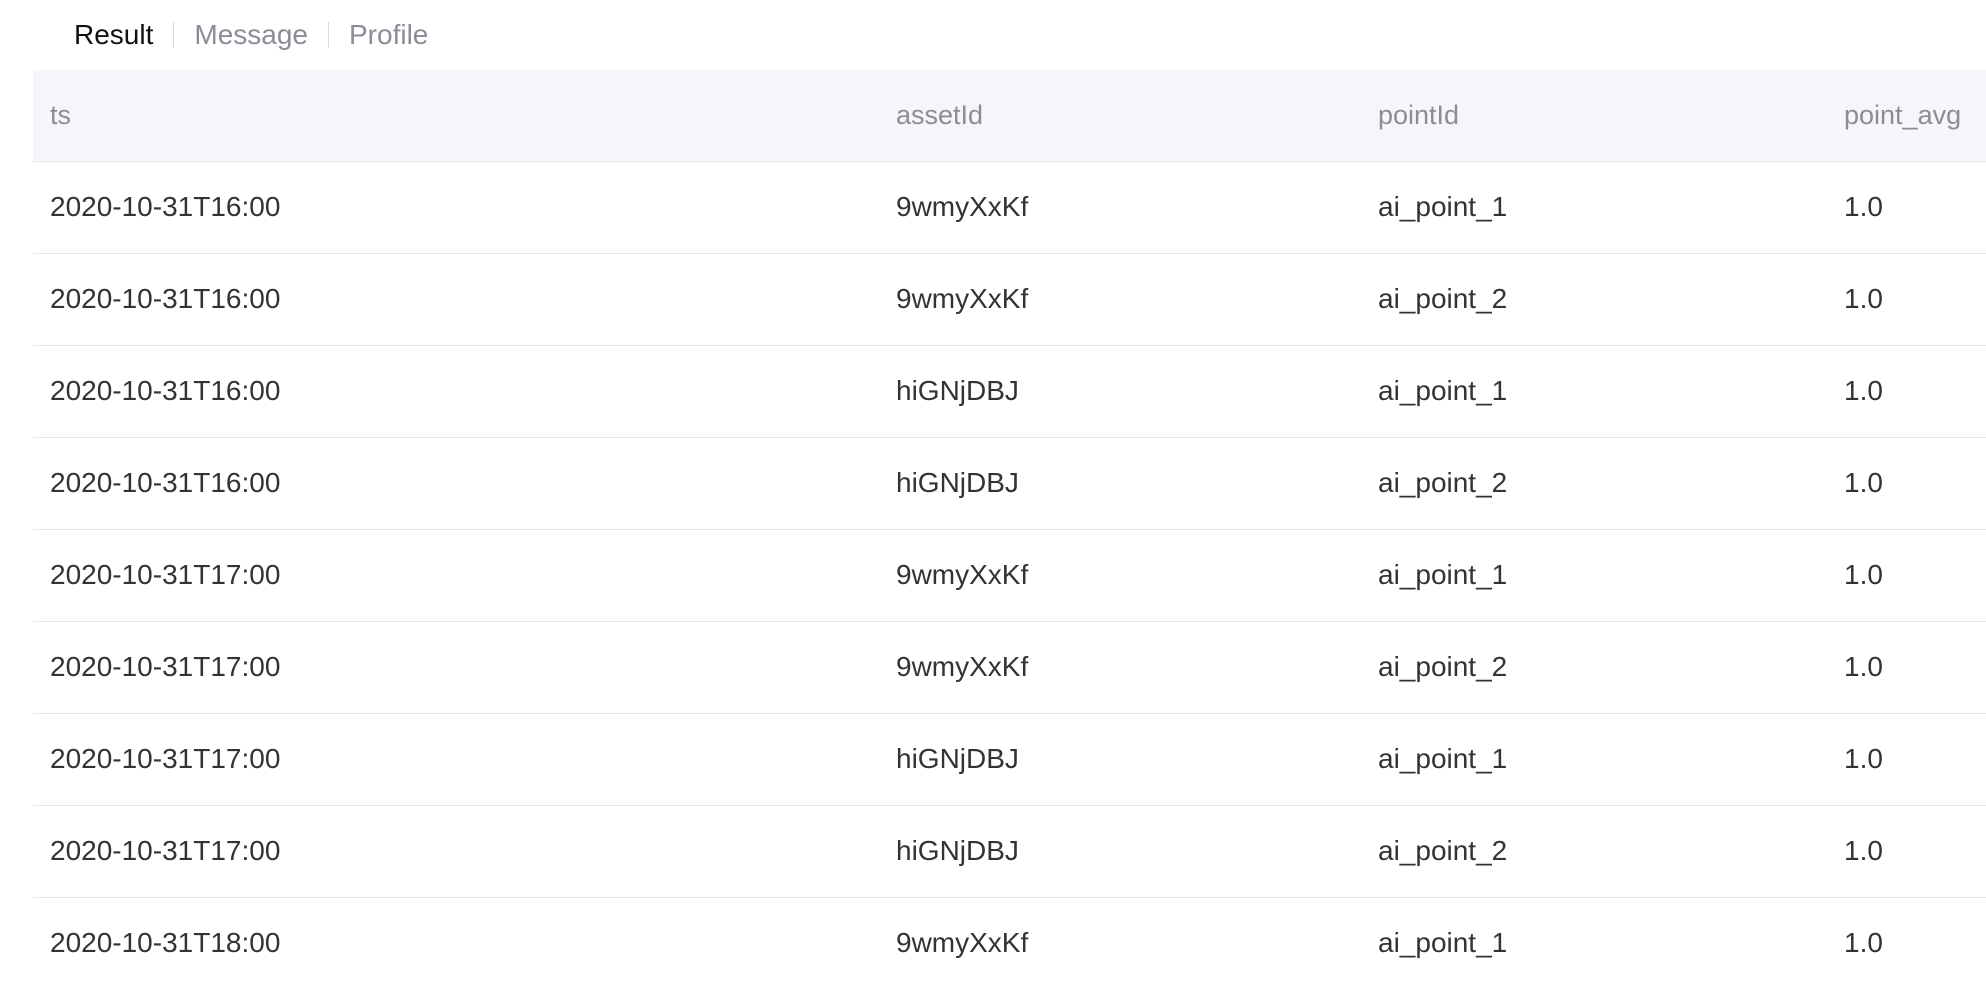 This screenshot has width=1986, height=988. I want to click on table-row: 2020-10-31T16:00 hiGNjDBJ ai_point_2 1.0, so click(1009, 483).